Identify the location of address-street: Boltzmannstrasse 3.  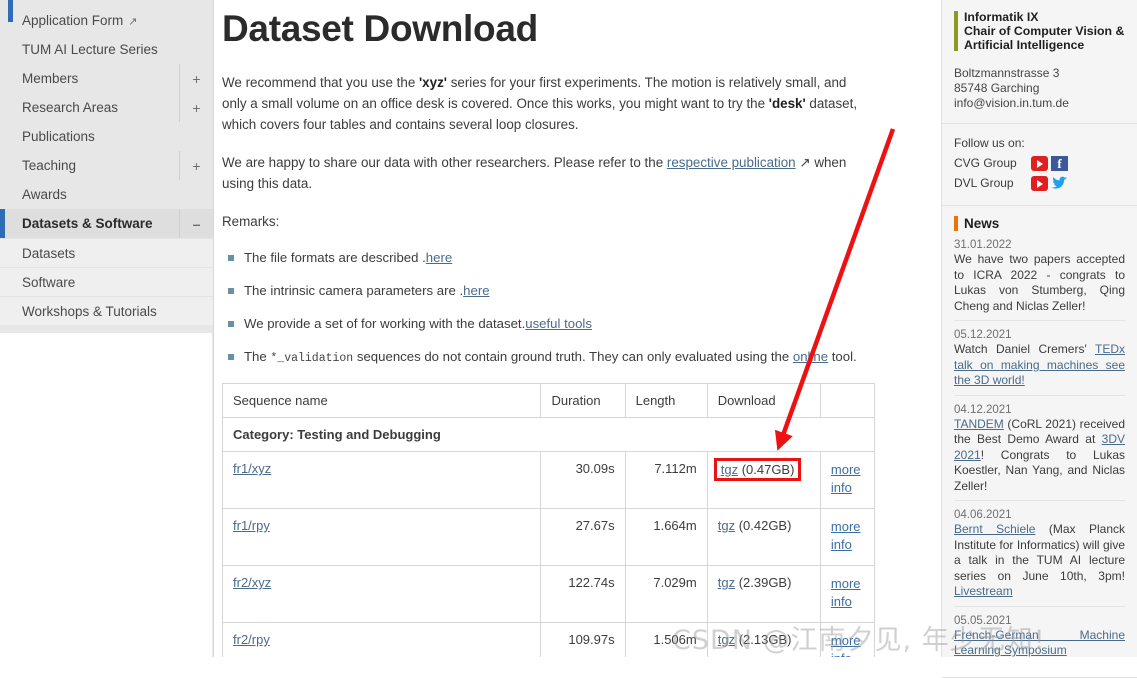
(1007, 73).